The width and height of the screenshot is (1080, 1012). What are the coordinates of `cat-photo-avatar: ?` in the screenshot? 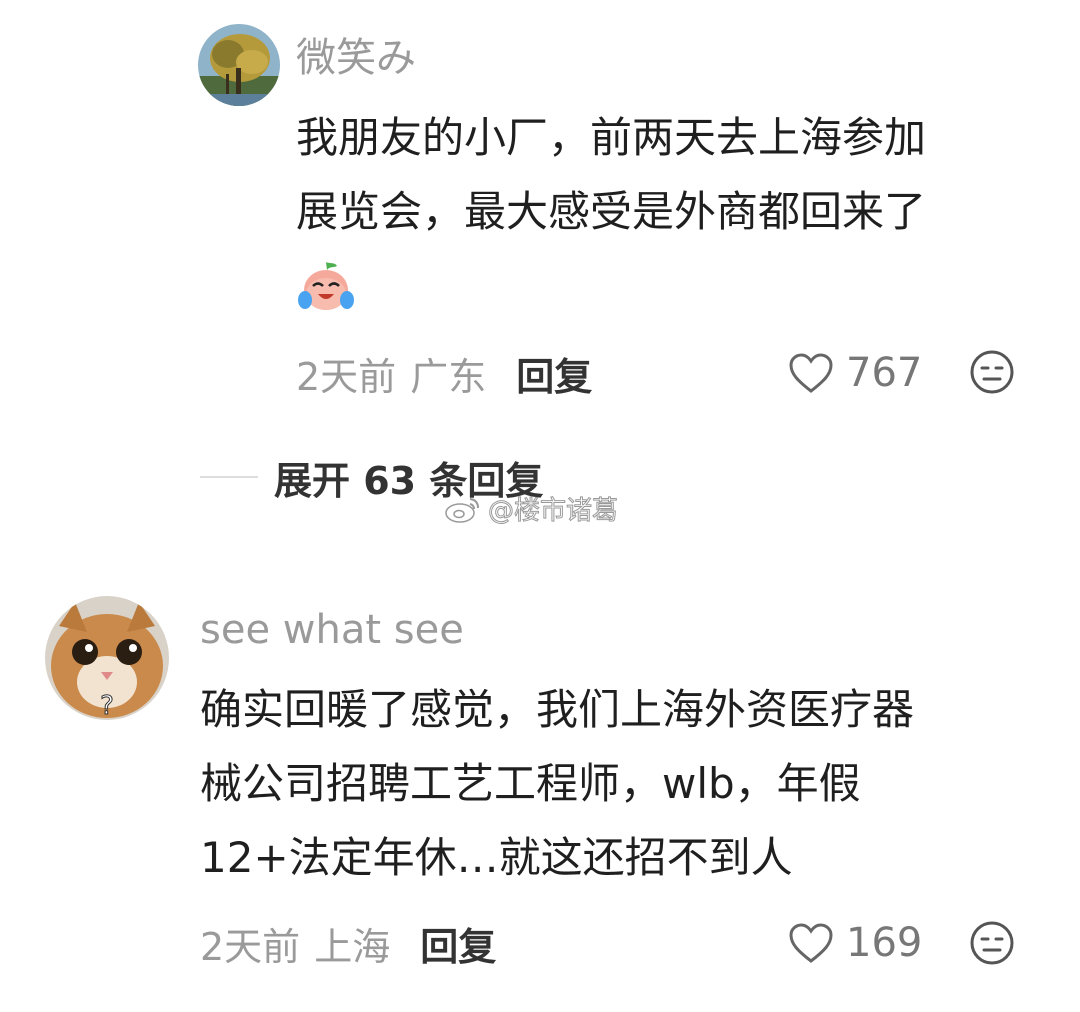 It's located at (107, 658).